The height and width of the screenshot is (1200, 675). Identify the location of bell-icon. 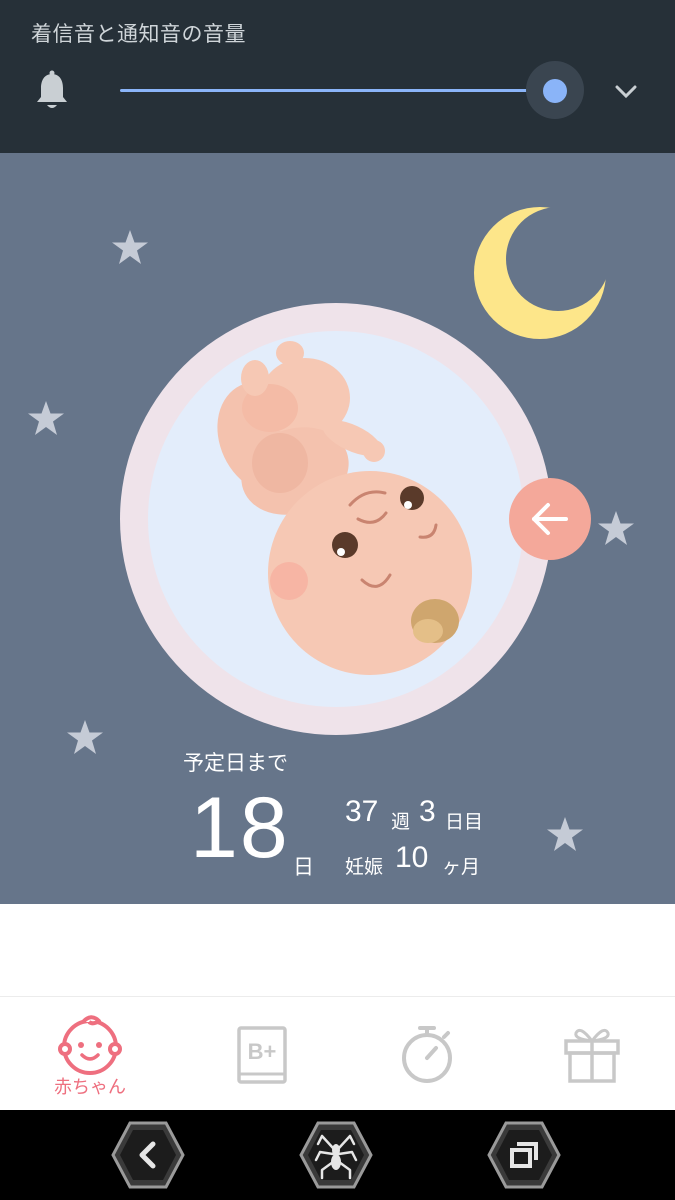
(52, 91).